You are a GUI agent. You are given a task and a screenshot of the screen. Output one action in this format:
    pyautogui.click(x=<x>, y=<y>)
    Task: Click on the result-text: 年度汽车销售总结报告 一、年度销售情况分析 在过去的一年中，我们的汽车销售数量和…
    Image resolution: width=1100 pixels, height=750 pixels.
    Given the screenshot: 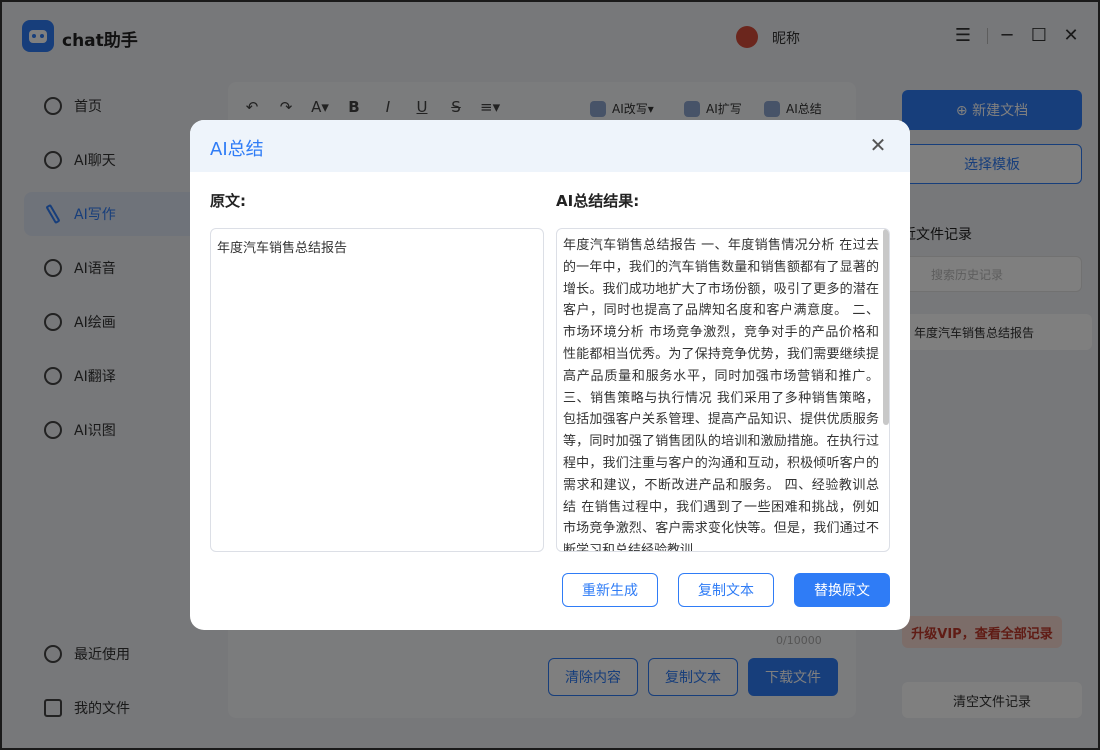 What is the action you would take?
    pyautogui.click(x=721, y=395)
    